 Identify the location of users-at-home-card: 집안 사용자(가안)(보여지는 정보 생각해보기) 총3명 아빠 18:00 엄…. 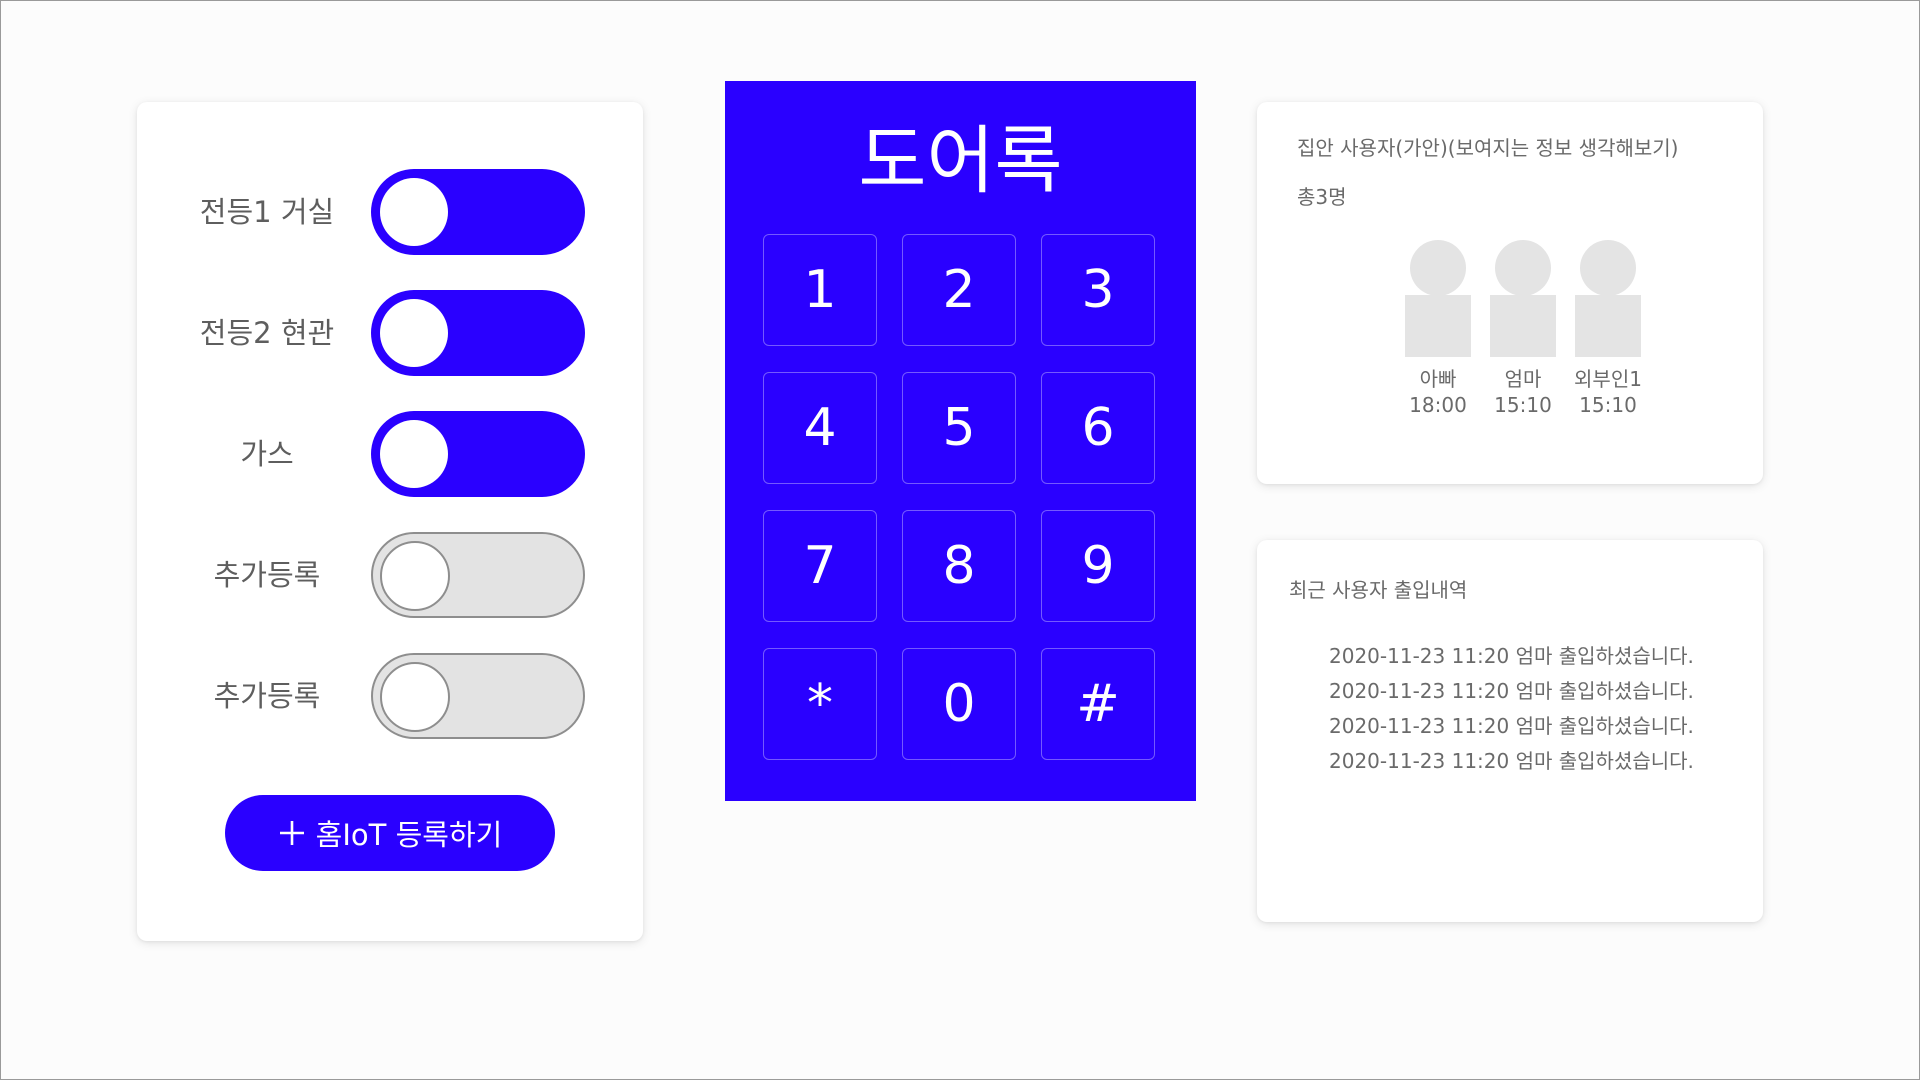
(1510, 293).